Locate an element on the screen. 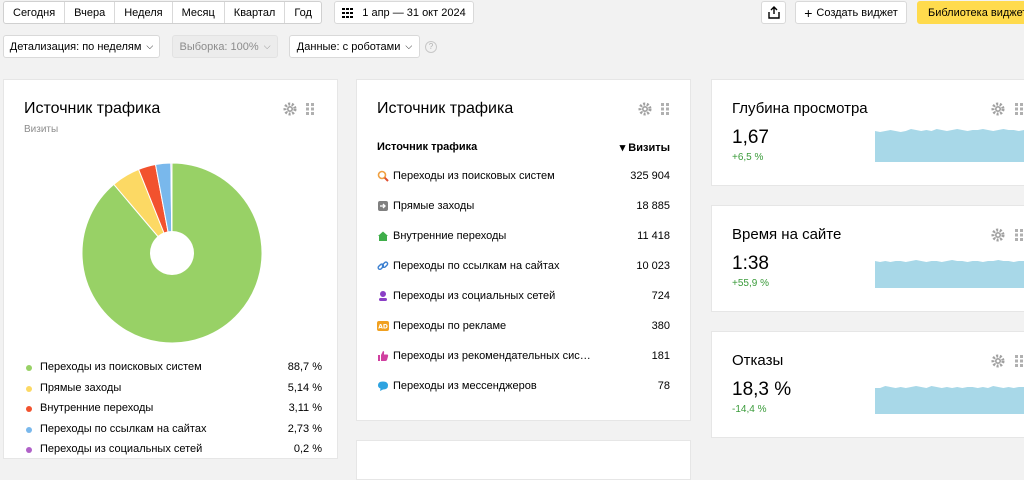 Image resolution: width=1024 pixels, height=480 pixels. legend-value: 0,2 % is located at coordinates (307, 449).